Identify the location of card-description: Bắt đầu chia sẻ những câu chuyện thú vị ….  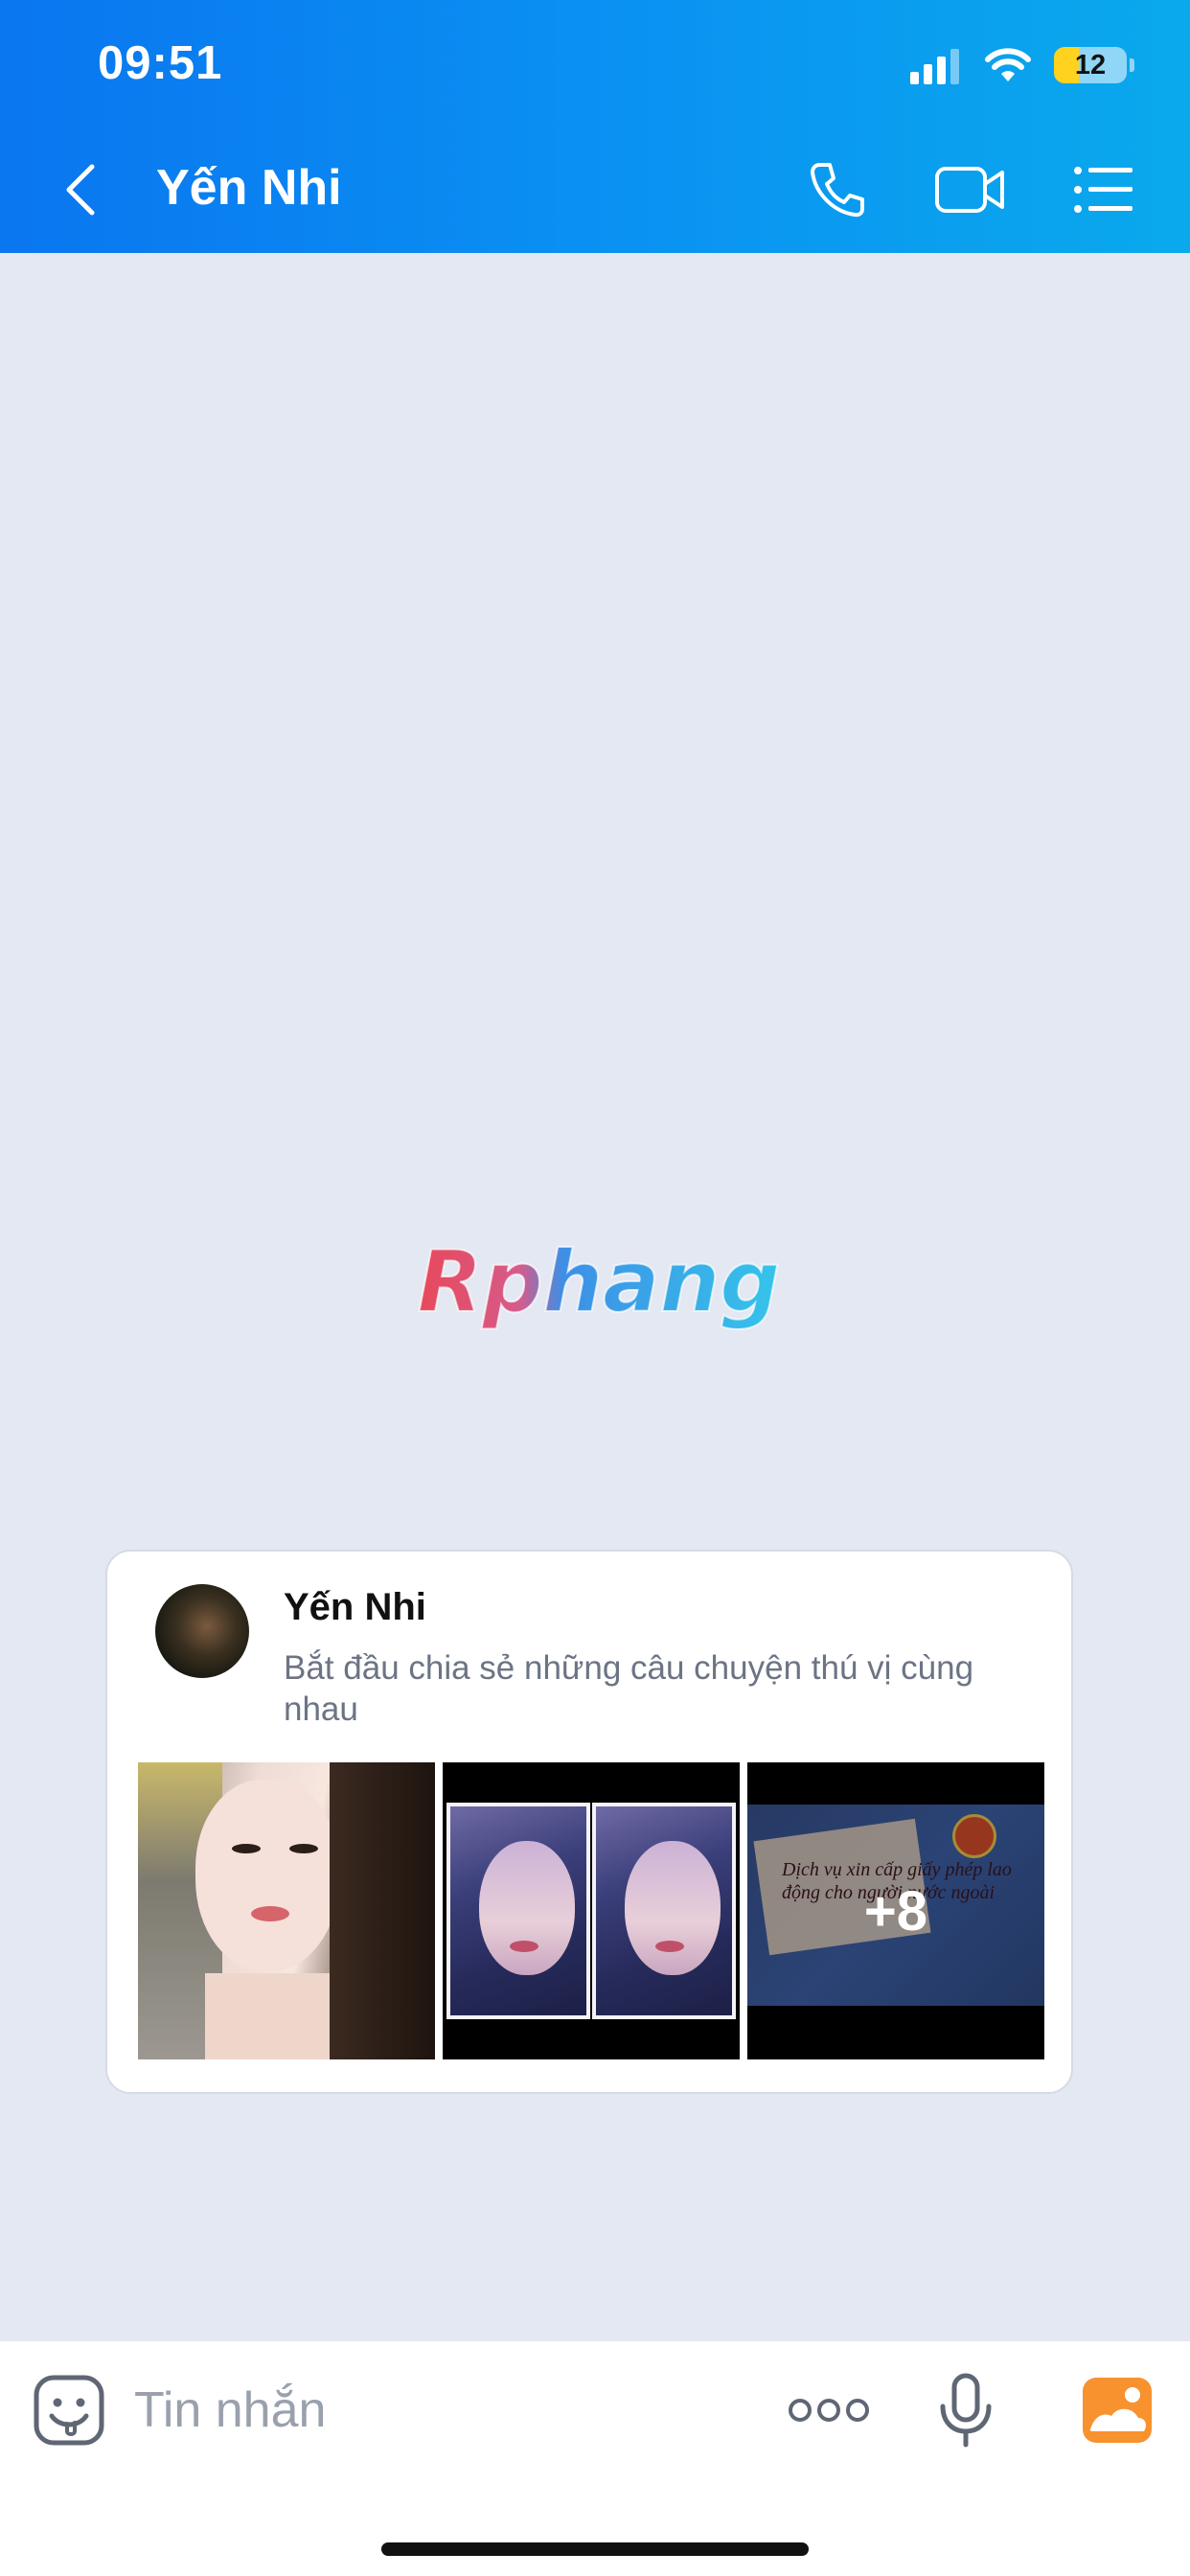
(629, 1688).